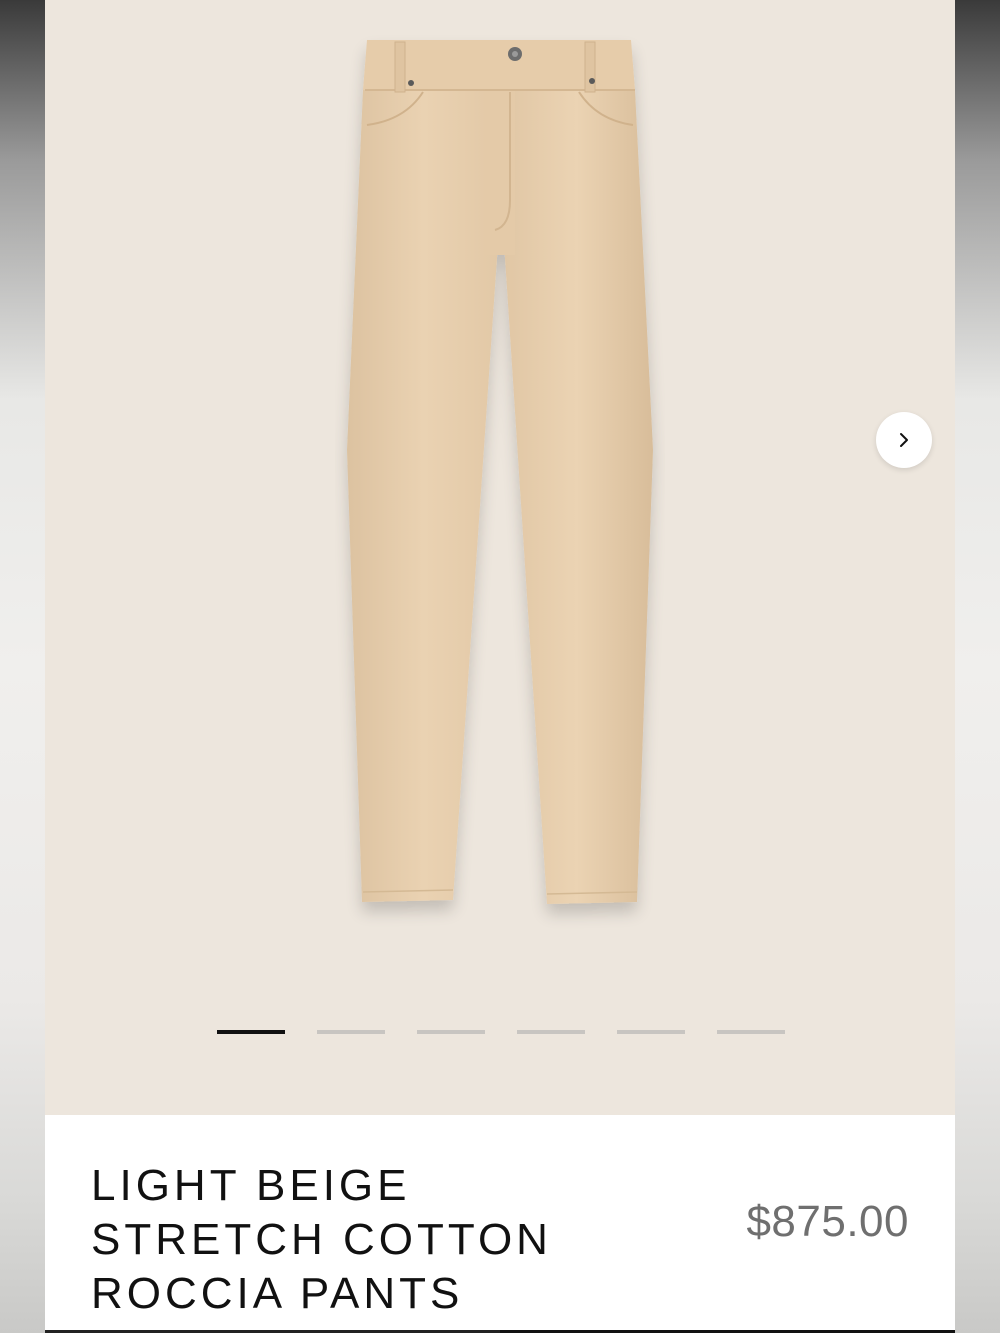  What do you see at coordinates (321, 1239) in the screenshot?
I see `product-title-line-2: STRETCH COTTON` at bounding box center [321, 1239].